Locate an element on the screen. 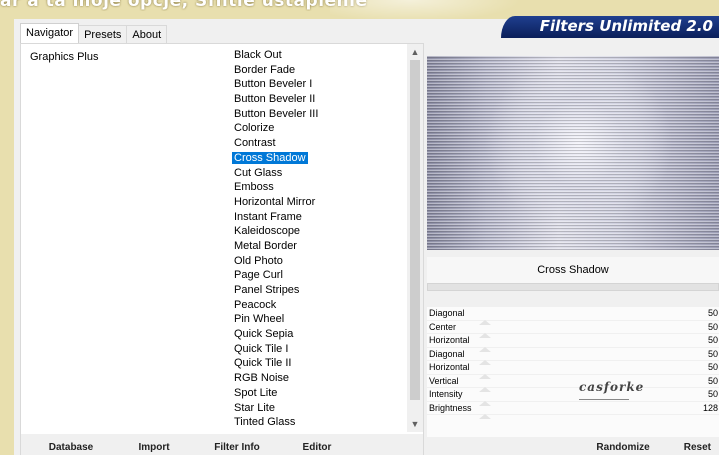 The width and height of the screenshot is (719, 455). app-title-banner: Filters Unlimited 2.0 is located at coordinates (610, 27).